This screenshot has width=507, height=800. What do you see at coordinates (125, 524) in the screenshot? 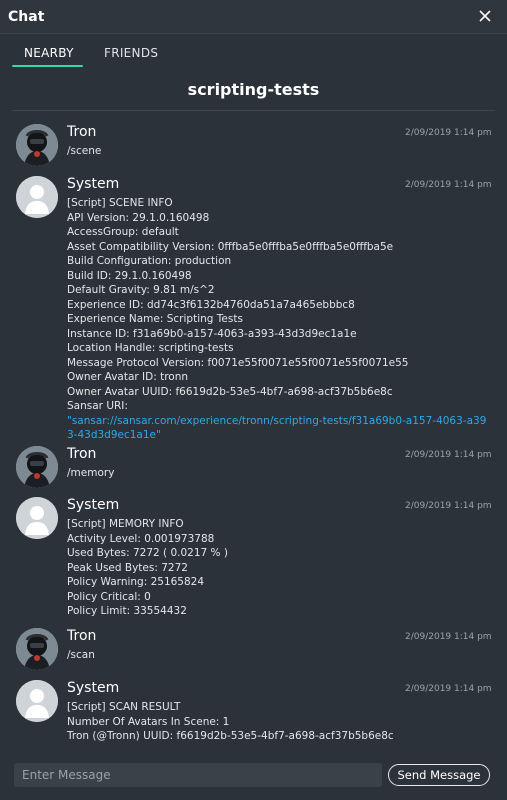
I see `message-line: [Script] MEMORY INFO` at bounding box center [125, 524].